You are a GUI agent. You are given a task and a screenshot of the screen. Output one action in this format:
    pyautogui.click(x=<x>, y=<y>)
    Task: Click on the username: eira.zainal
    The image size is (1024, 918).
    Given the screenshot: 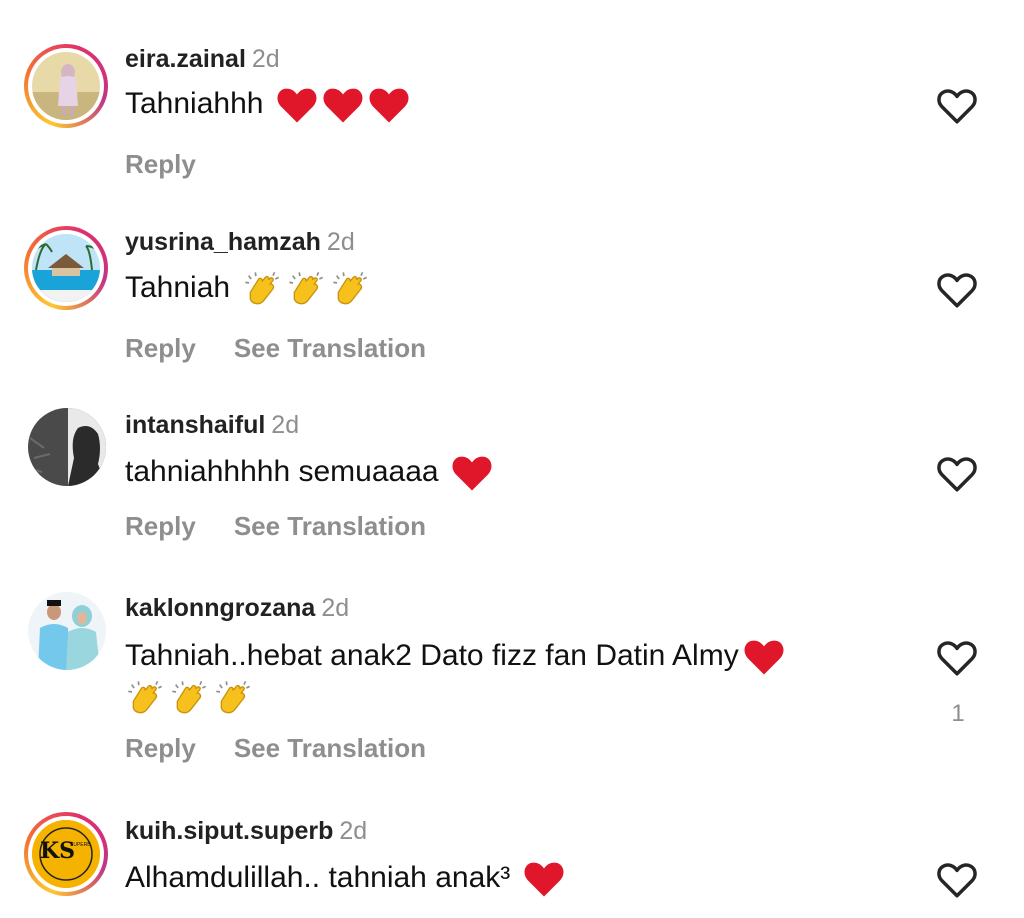 What is the action you would take?
    pyautogui.click(x=185, y=59)
    